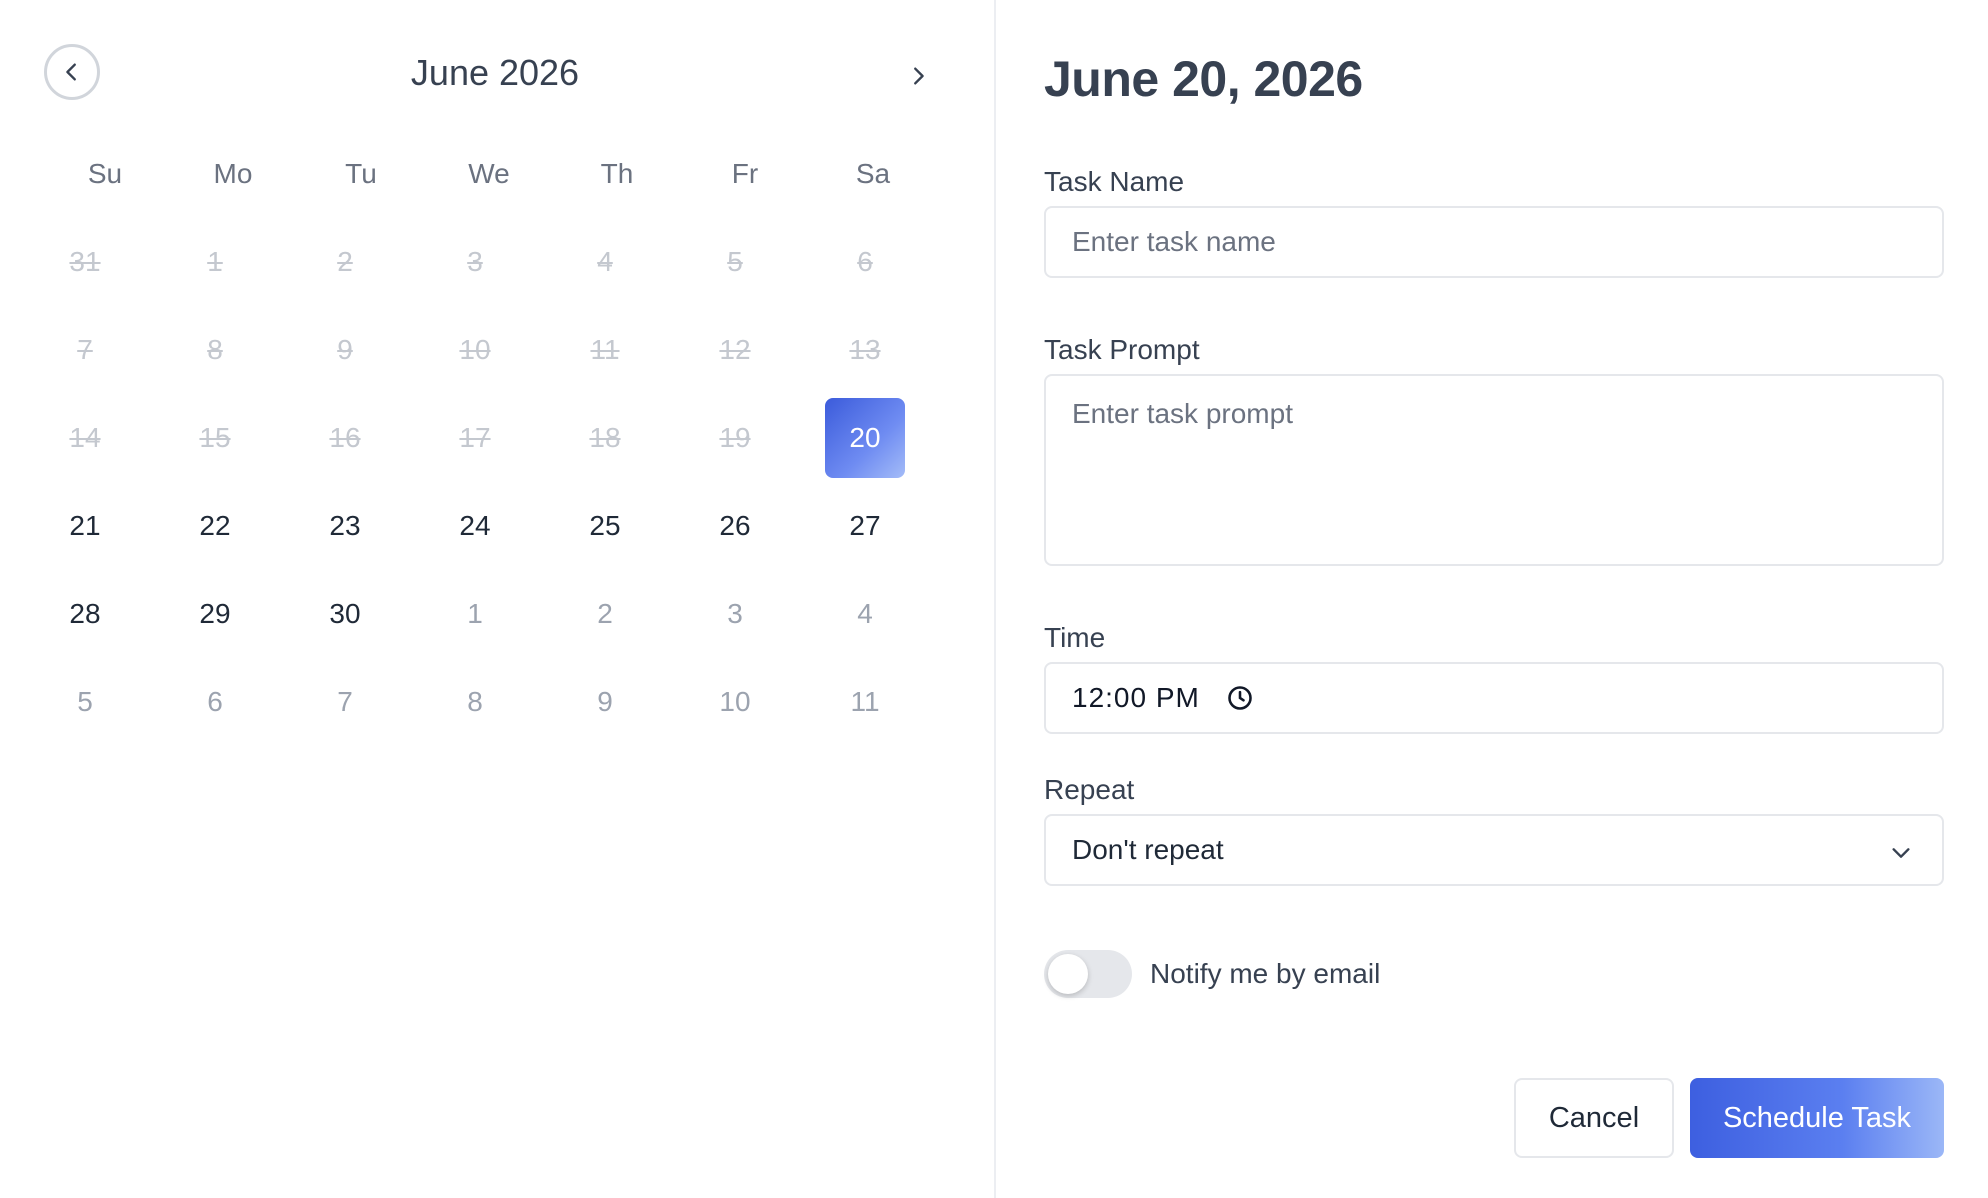 This screenshot has height=1198, width=1988. Describe the element at coordinates (85, 614) in the screenshot. I see `calendar-day: 28` at that location.